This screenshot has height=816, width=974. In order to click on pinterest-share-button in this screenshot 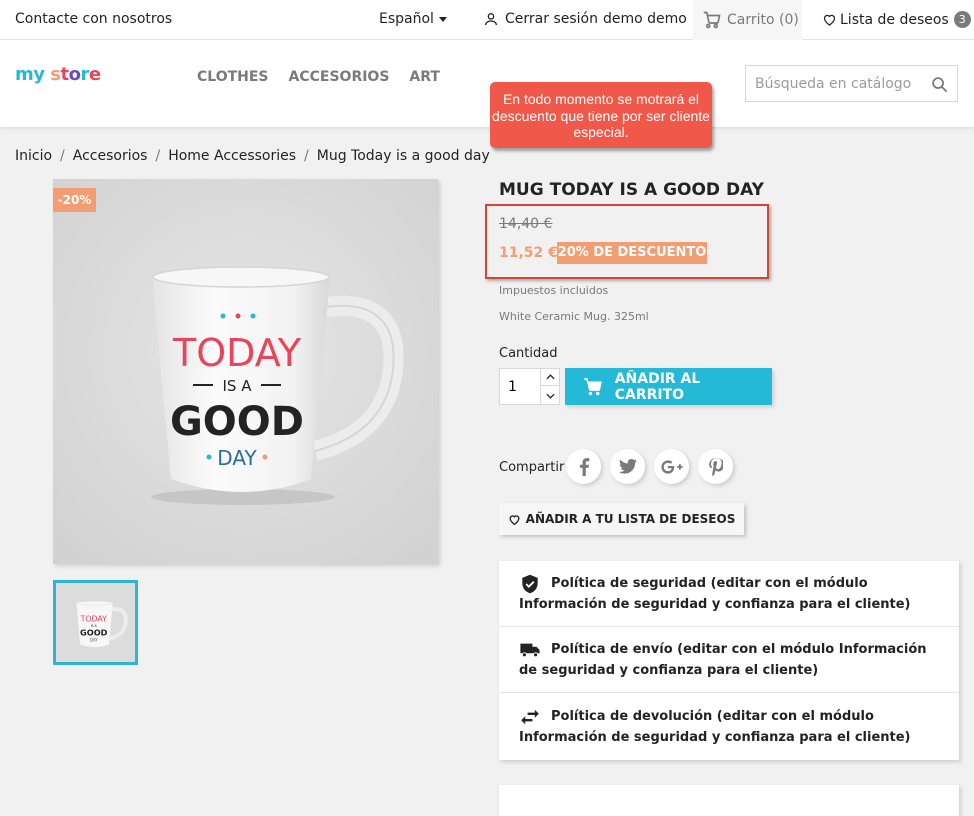, I will do `click(715, 466)`.